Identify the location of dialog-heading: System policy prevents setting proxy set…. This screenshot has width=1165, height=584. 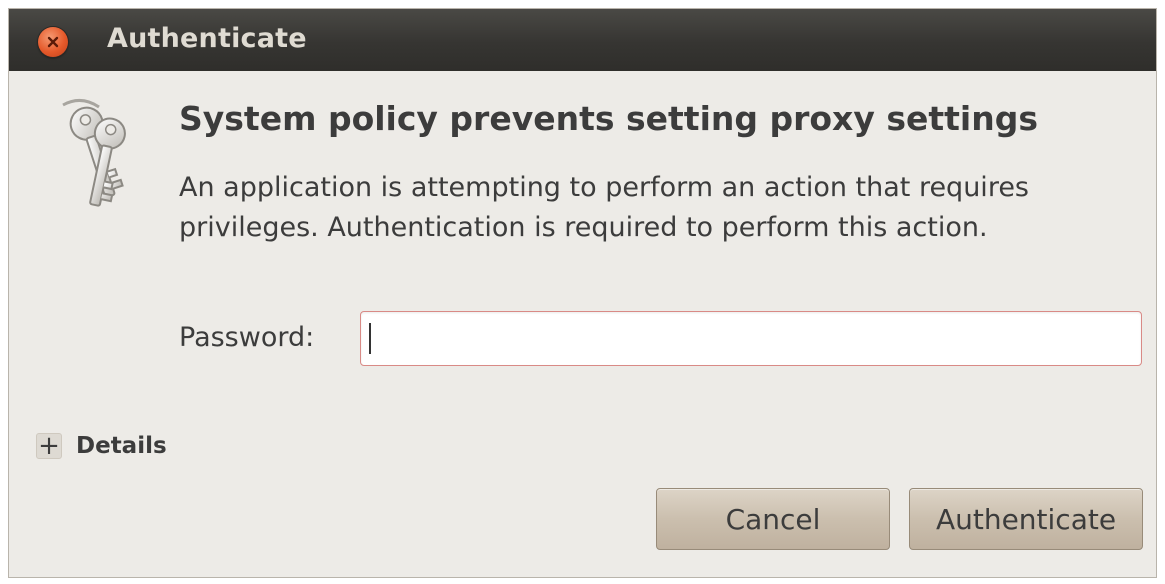
(608, 118).